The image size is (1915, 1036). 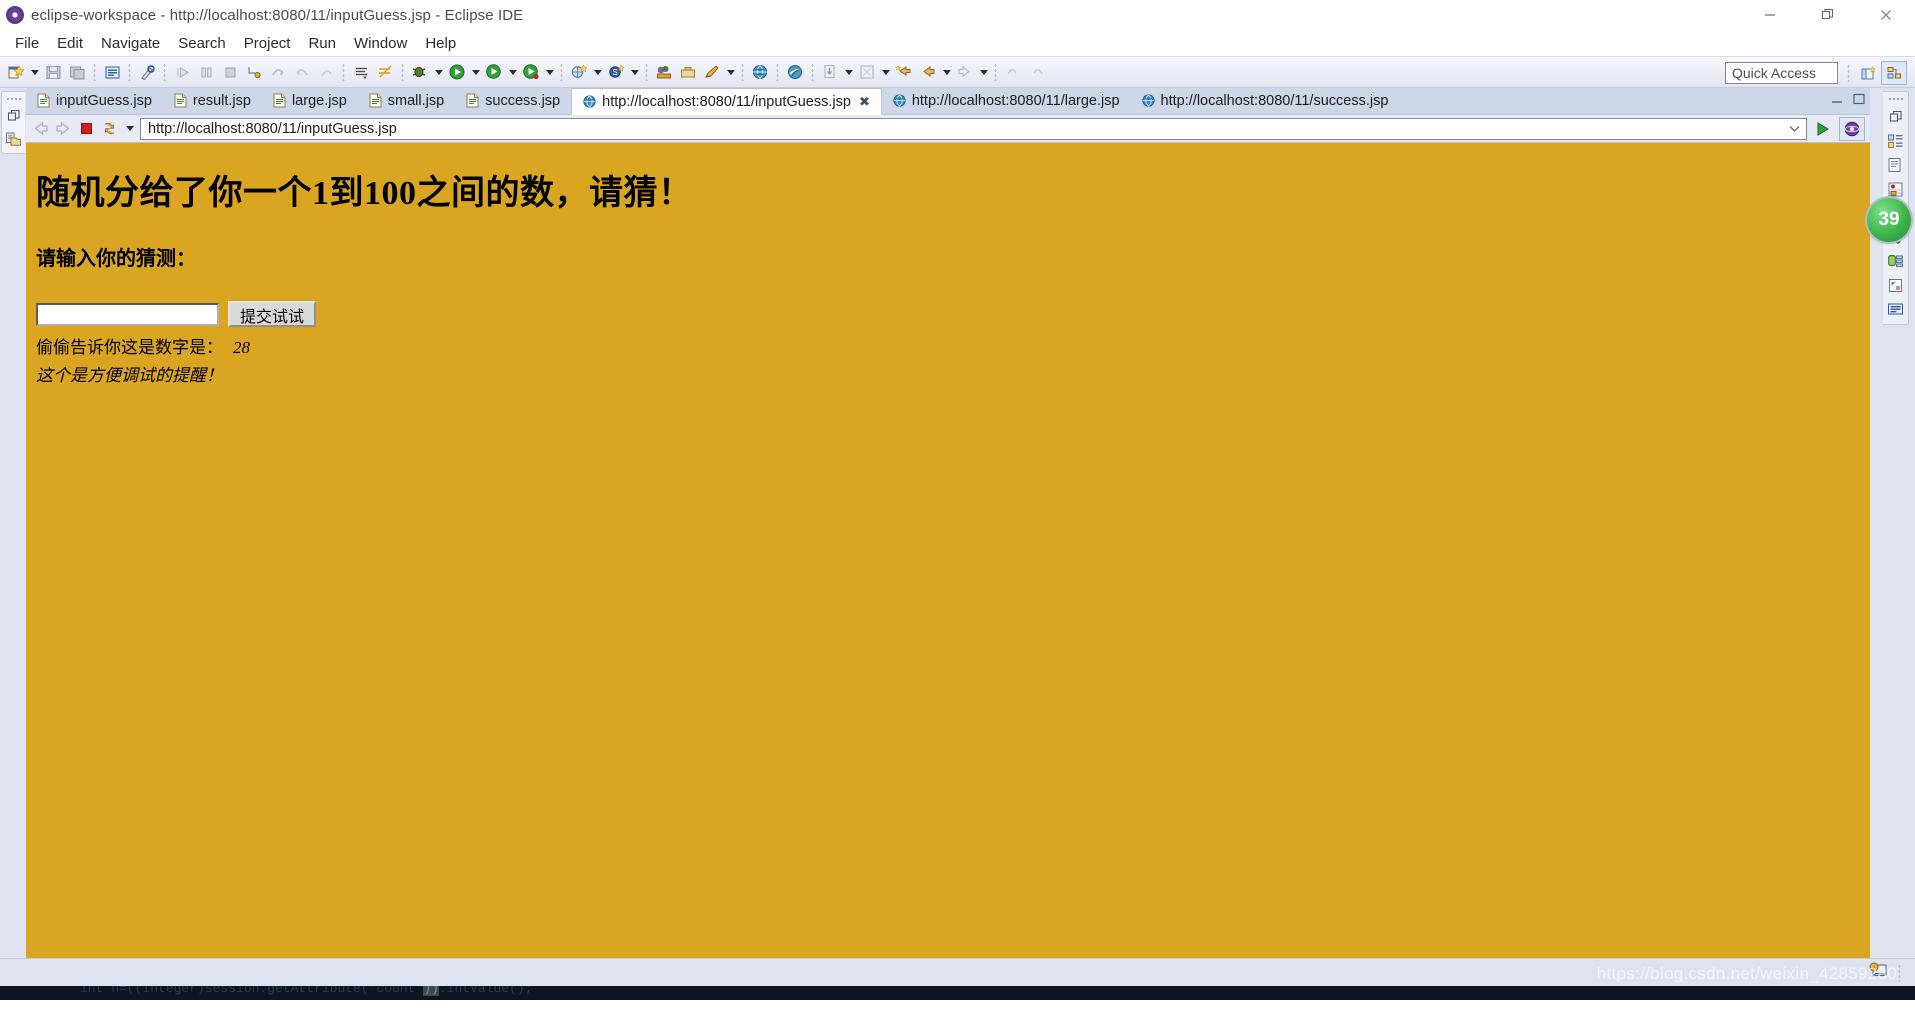 What do you see at coordinates (730, 72) in the screenshot?
I see `edit-dropdown-icon` at bounding box center [730, 72].